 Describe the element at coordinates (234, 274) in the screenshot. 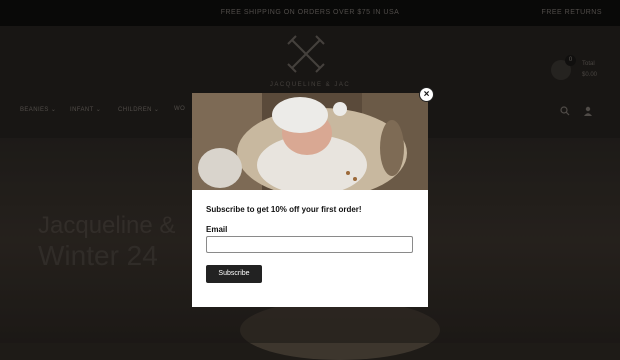

I see `subscribe-button: Subscribe` at that location.